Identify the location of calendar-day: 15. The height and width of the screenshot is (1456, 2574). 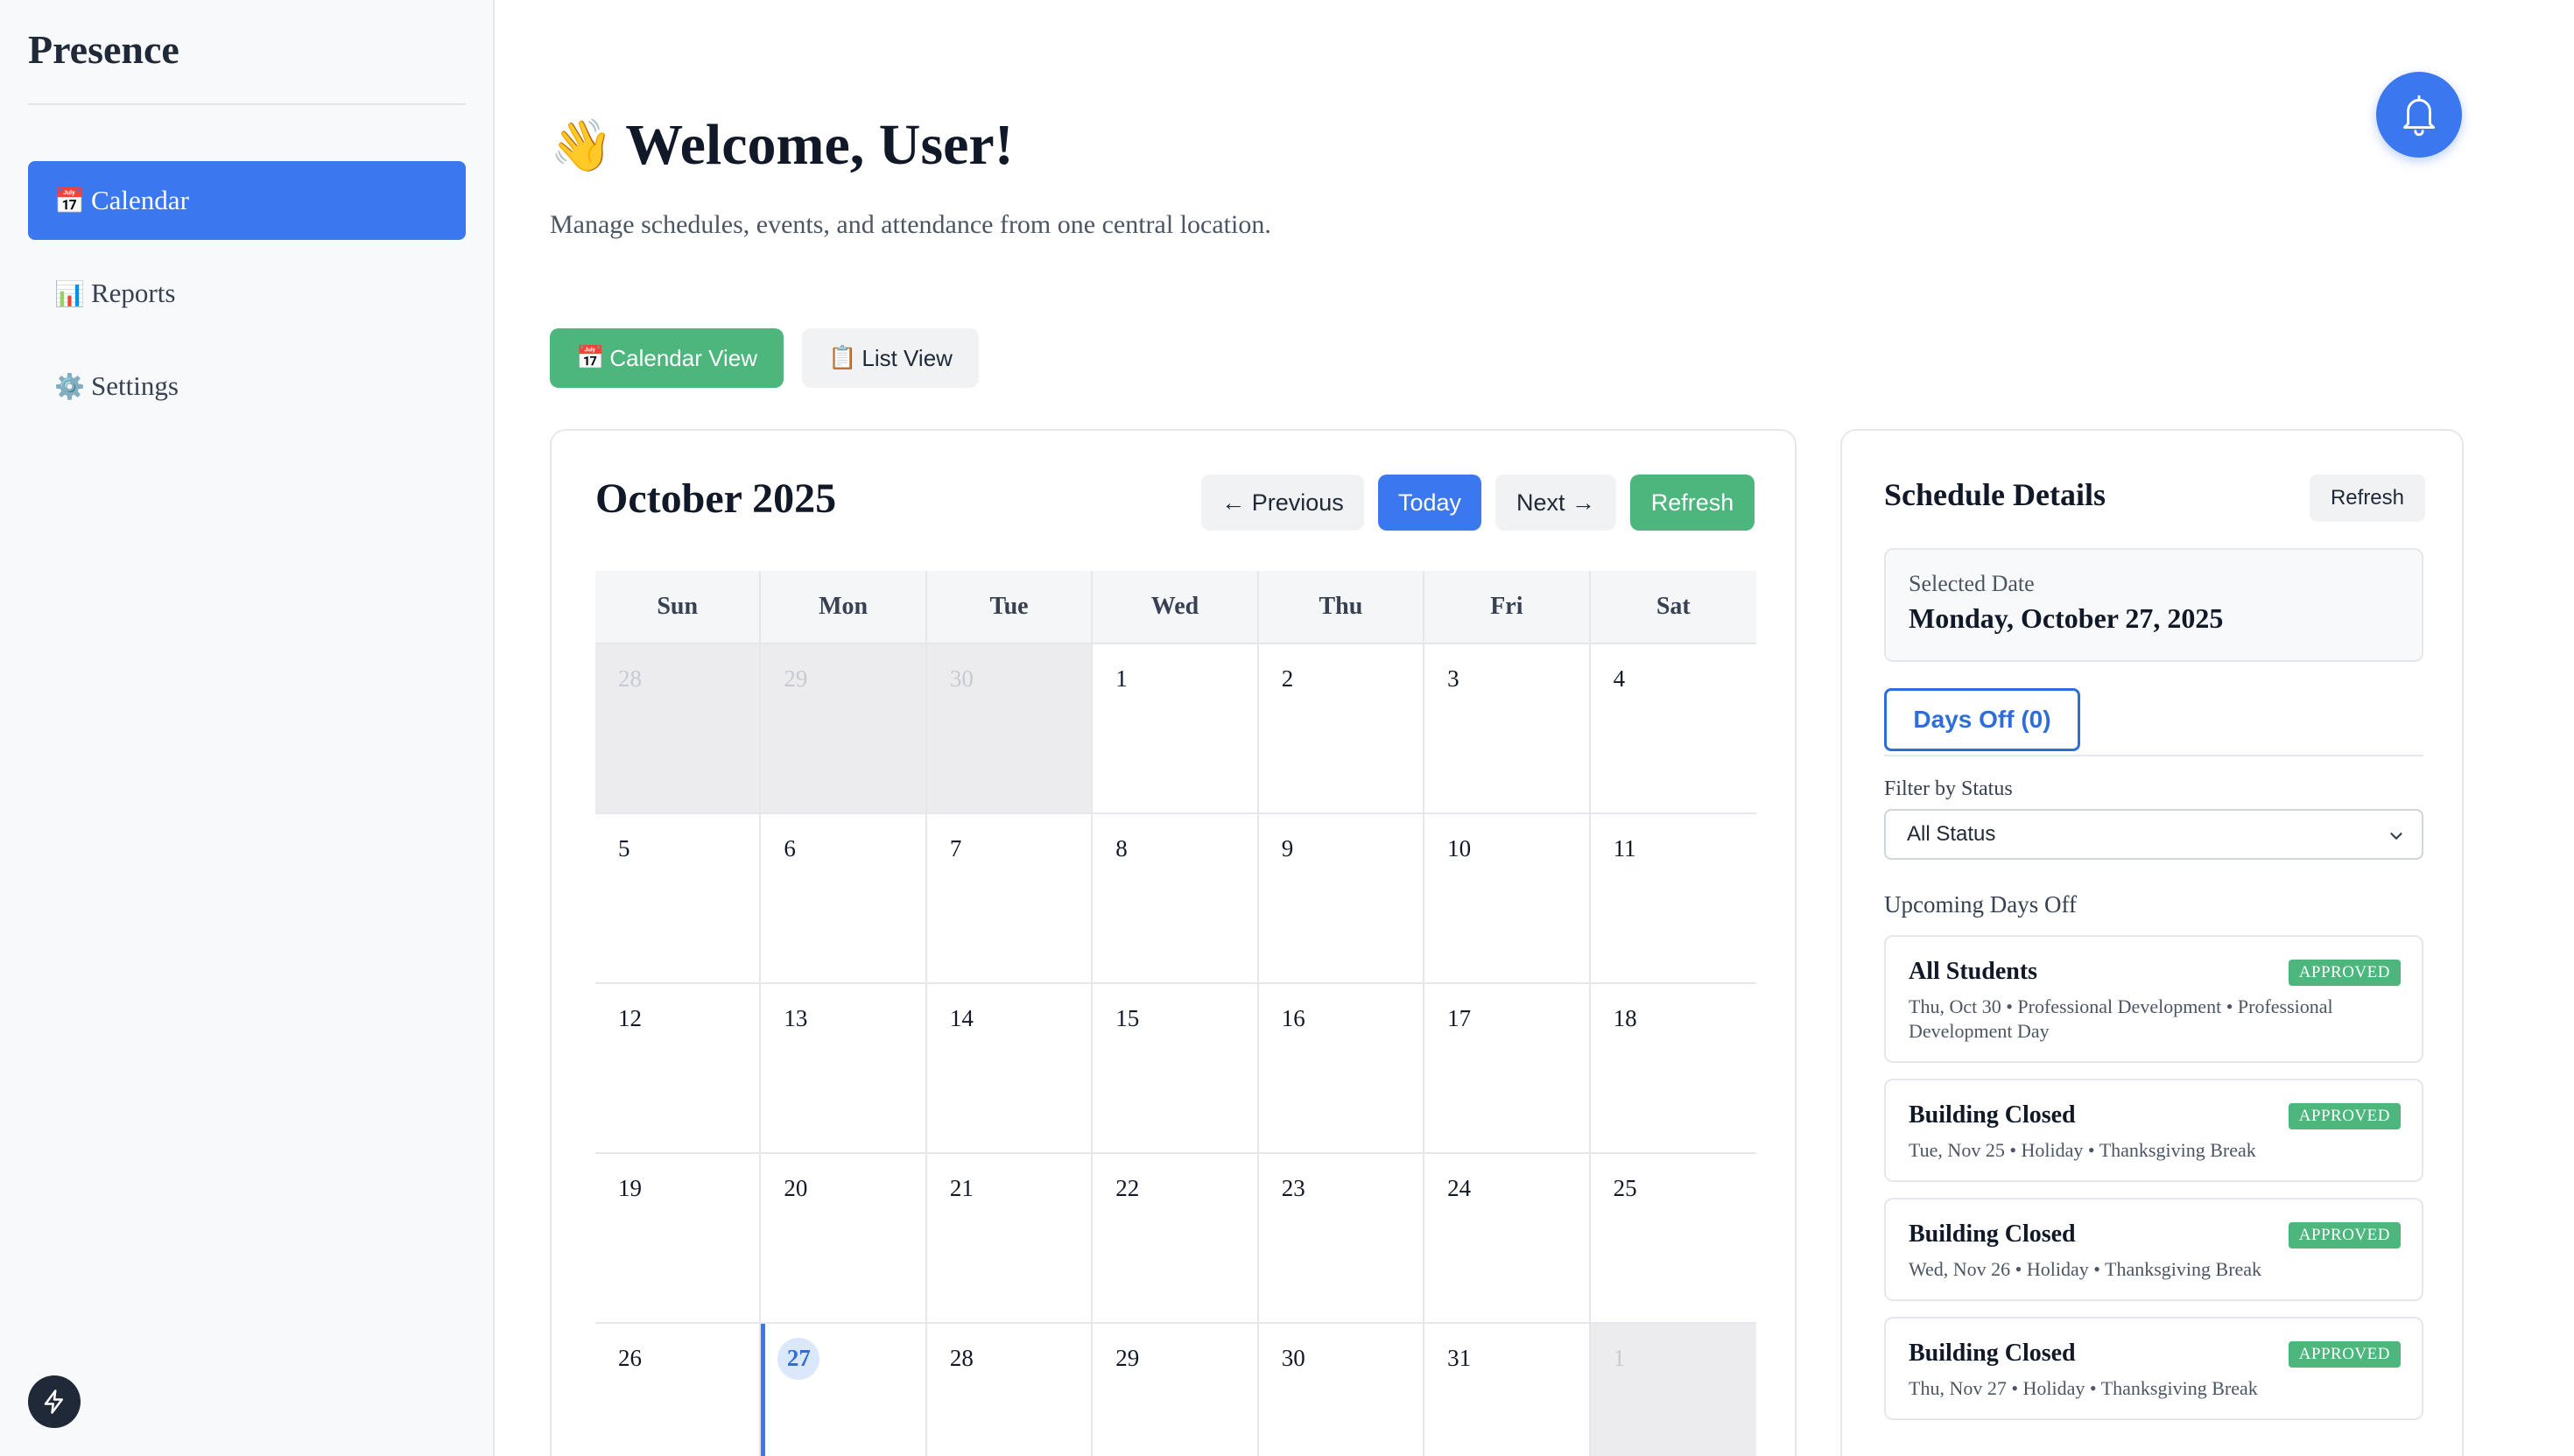
(1176, 1068).